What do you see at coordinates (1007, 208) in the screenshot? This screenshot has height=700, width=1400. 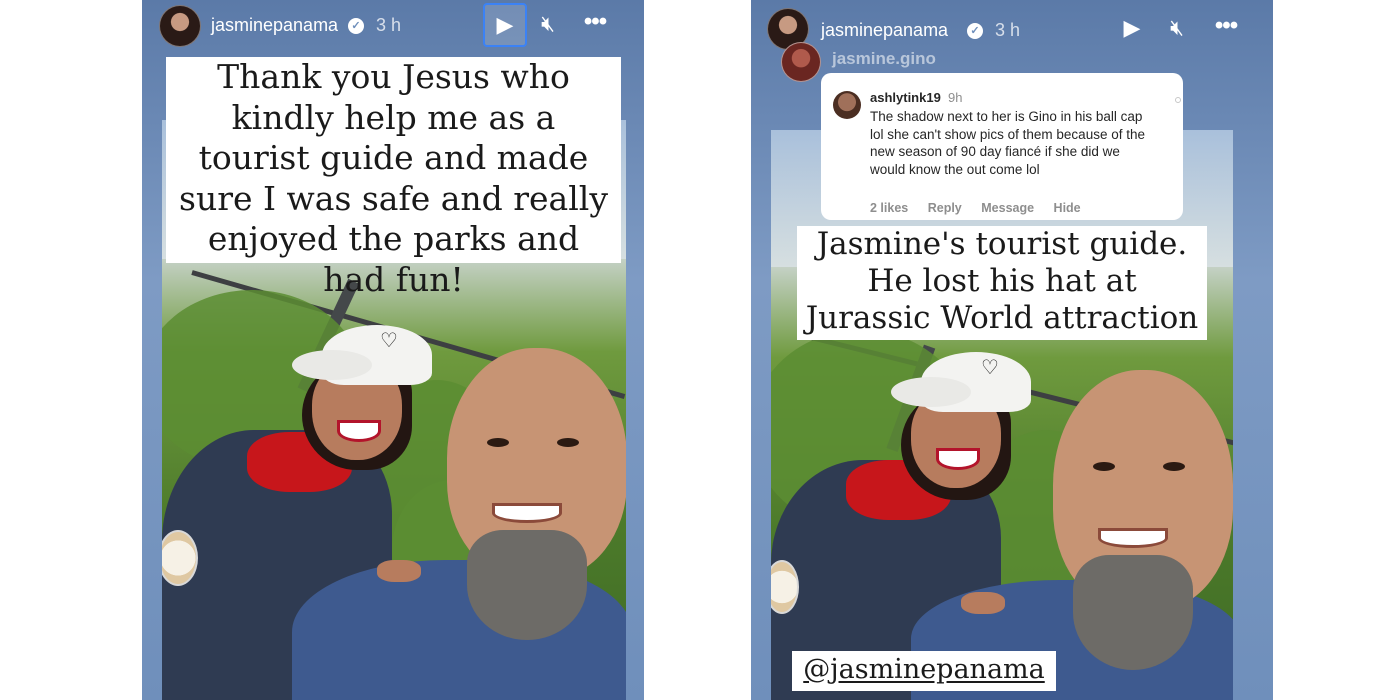 I see `message-button: Message` at bounding box center [1007, 208].